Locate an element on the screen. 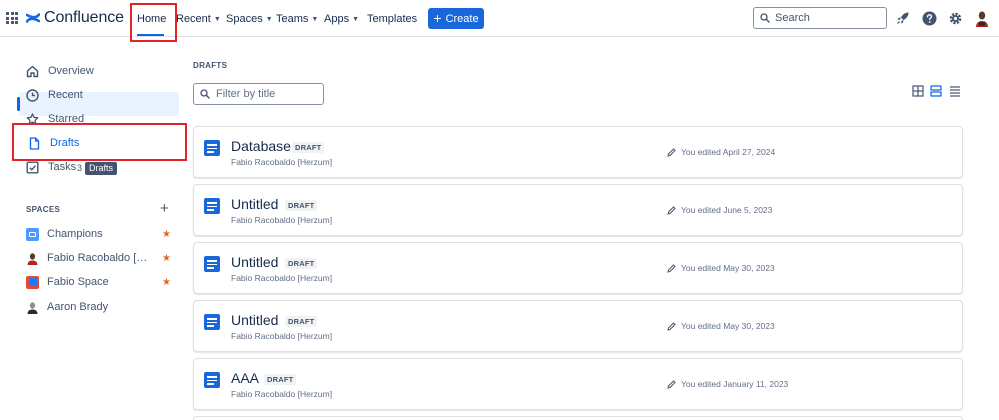 Image resolution: width=999 pixels, height=420 pixels. draft-edited-info: You edited April 27, 2024 is located at coordinates (721, 152).